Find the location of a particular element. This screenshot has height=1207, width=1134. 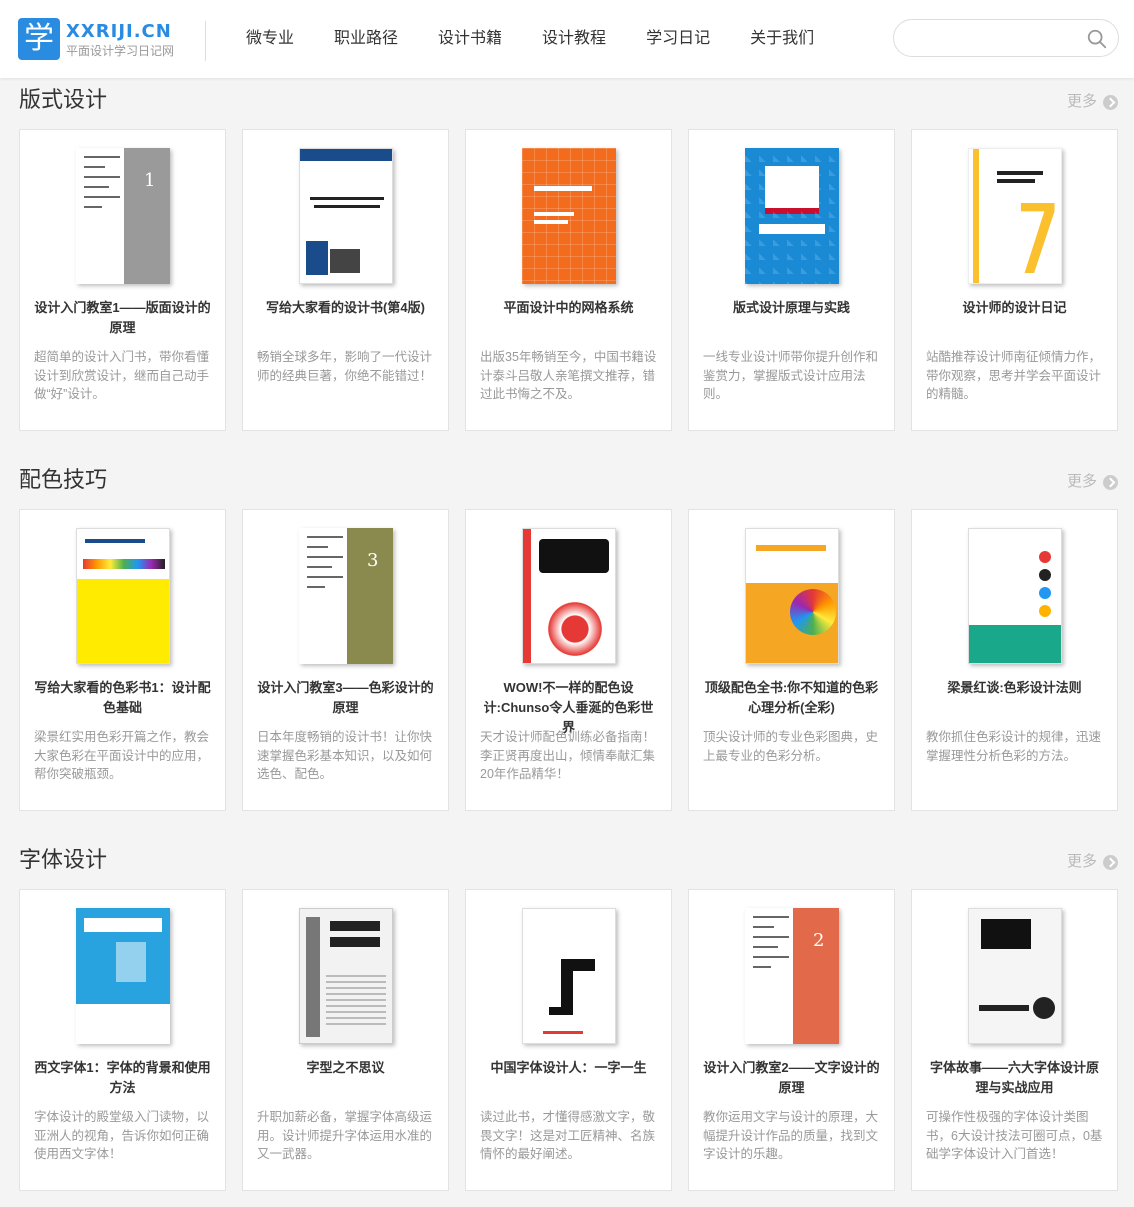

book-title: 设计入门教室2——文字设计的原理 is located at coordinates (791, 1078).